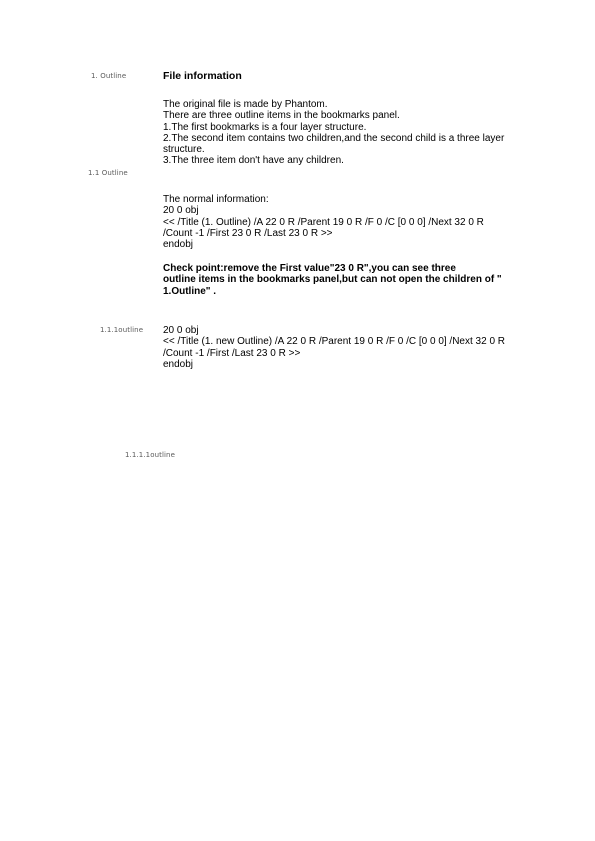 This screenshot has height=841, width=595. I want to click on intro-line: The original file is made by Phantom., so click(245, 104).